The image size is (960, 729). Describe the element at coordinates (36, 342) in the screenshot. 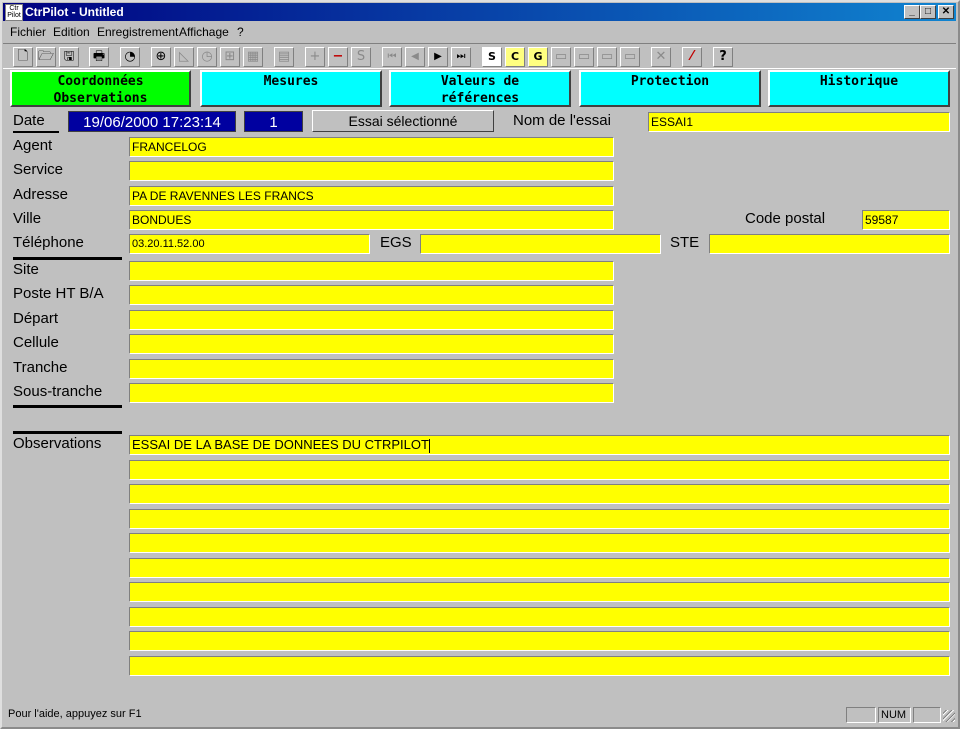

I see `cellule-label: Cellule` at that location.